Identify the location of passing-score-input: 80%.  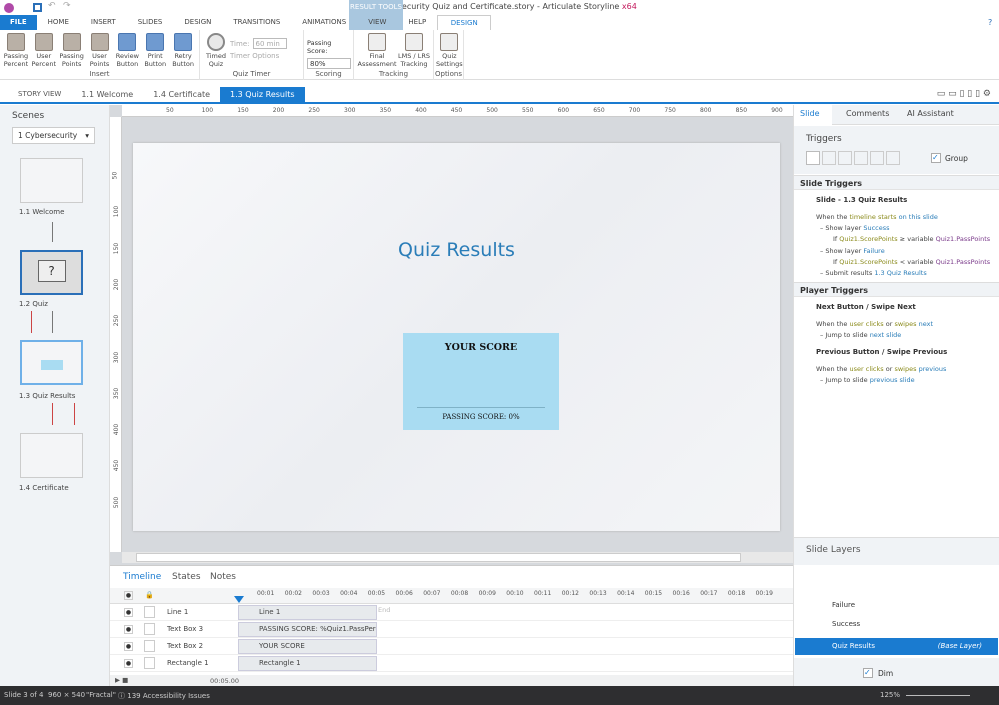
(329, 63).